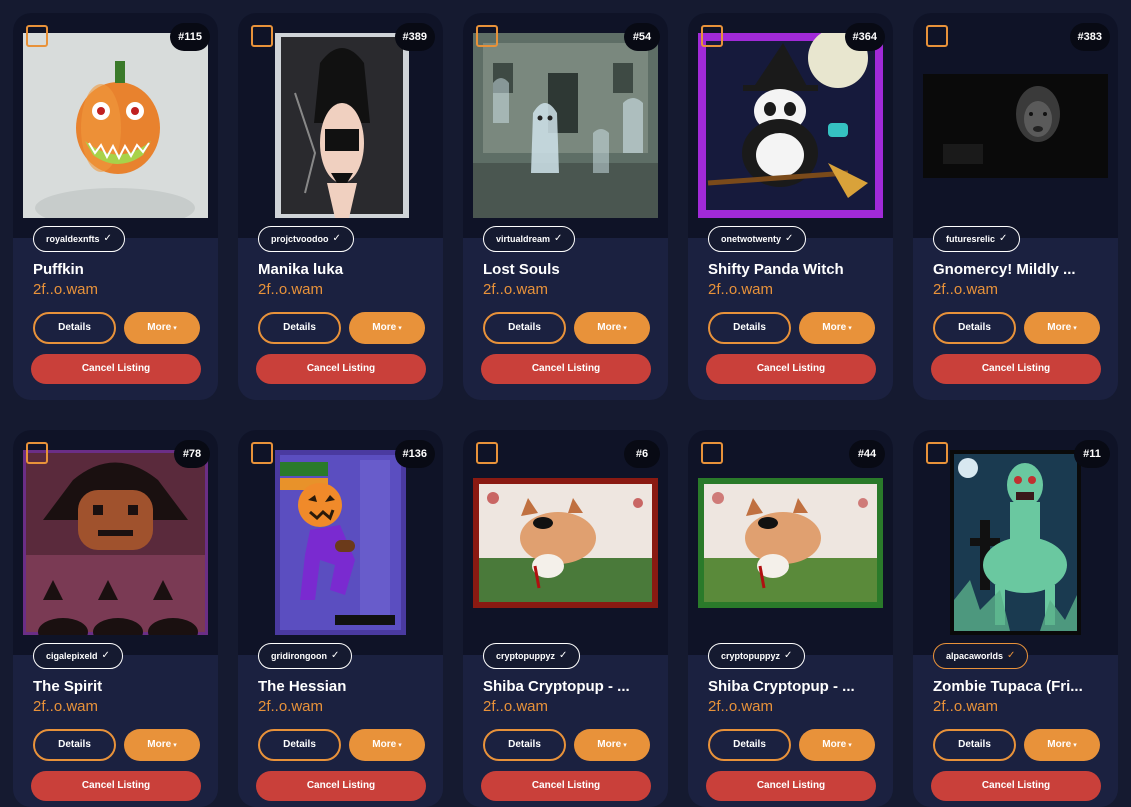 The width and height of the screenshot is (1131, 807). What do you see at coordinates (58, 269) in the screenshot?
I see `nft-title: Puffkin` at bounding box center [58, 269].